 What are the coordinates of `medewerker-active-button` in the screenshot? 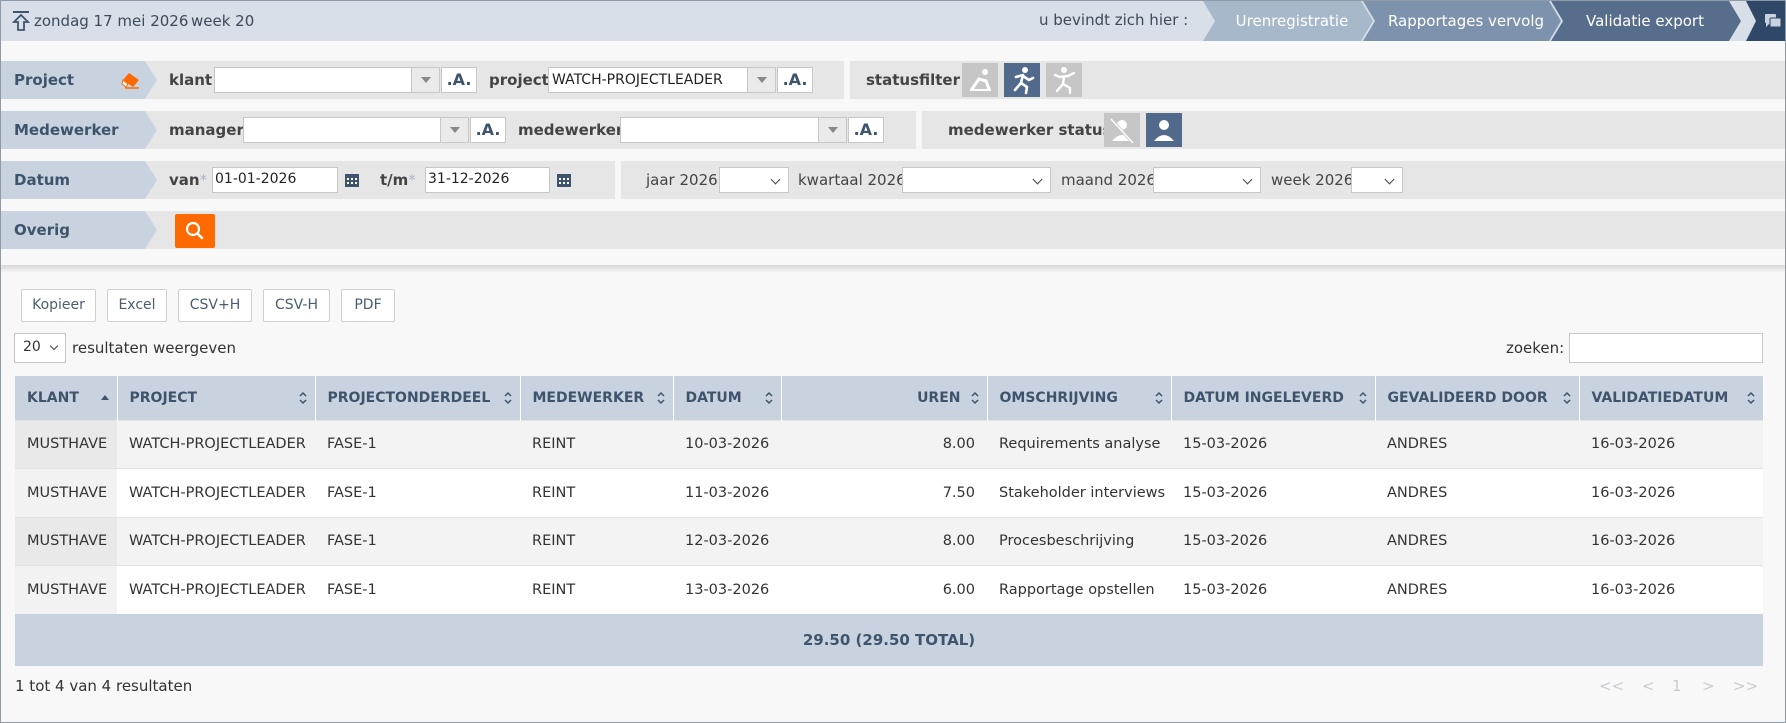 It's located at (1164, 130).